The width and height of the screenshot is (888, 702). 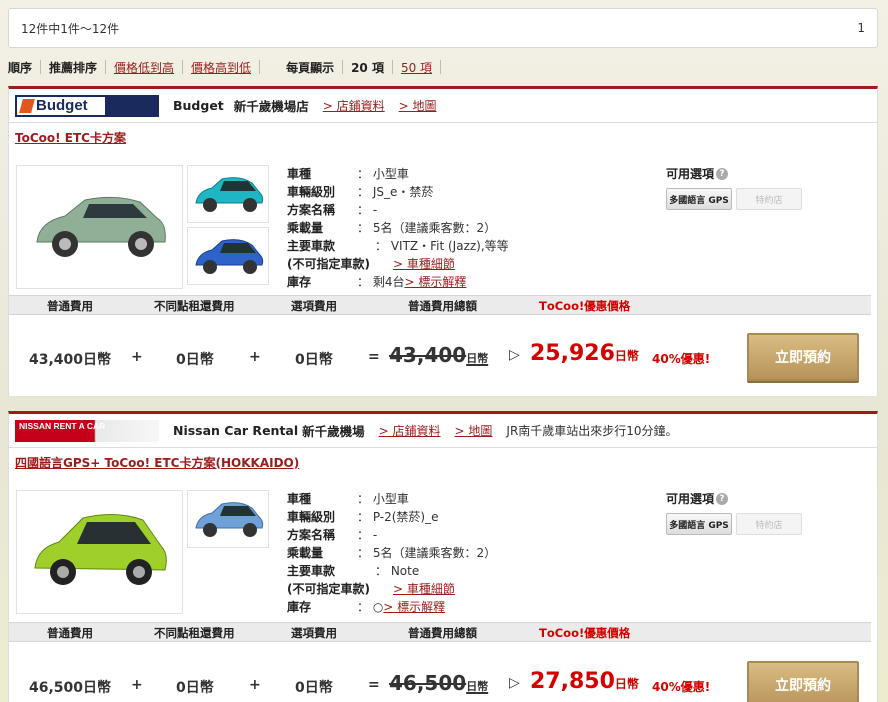 I want to click on total-original-price: 43,400日幣, so click(x=439, y=355).